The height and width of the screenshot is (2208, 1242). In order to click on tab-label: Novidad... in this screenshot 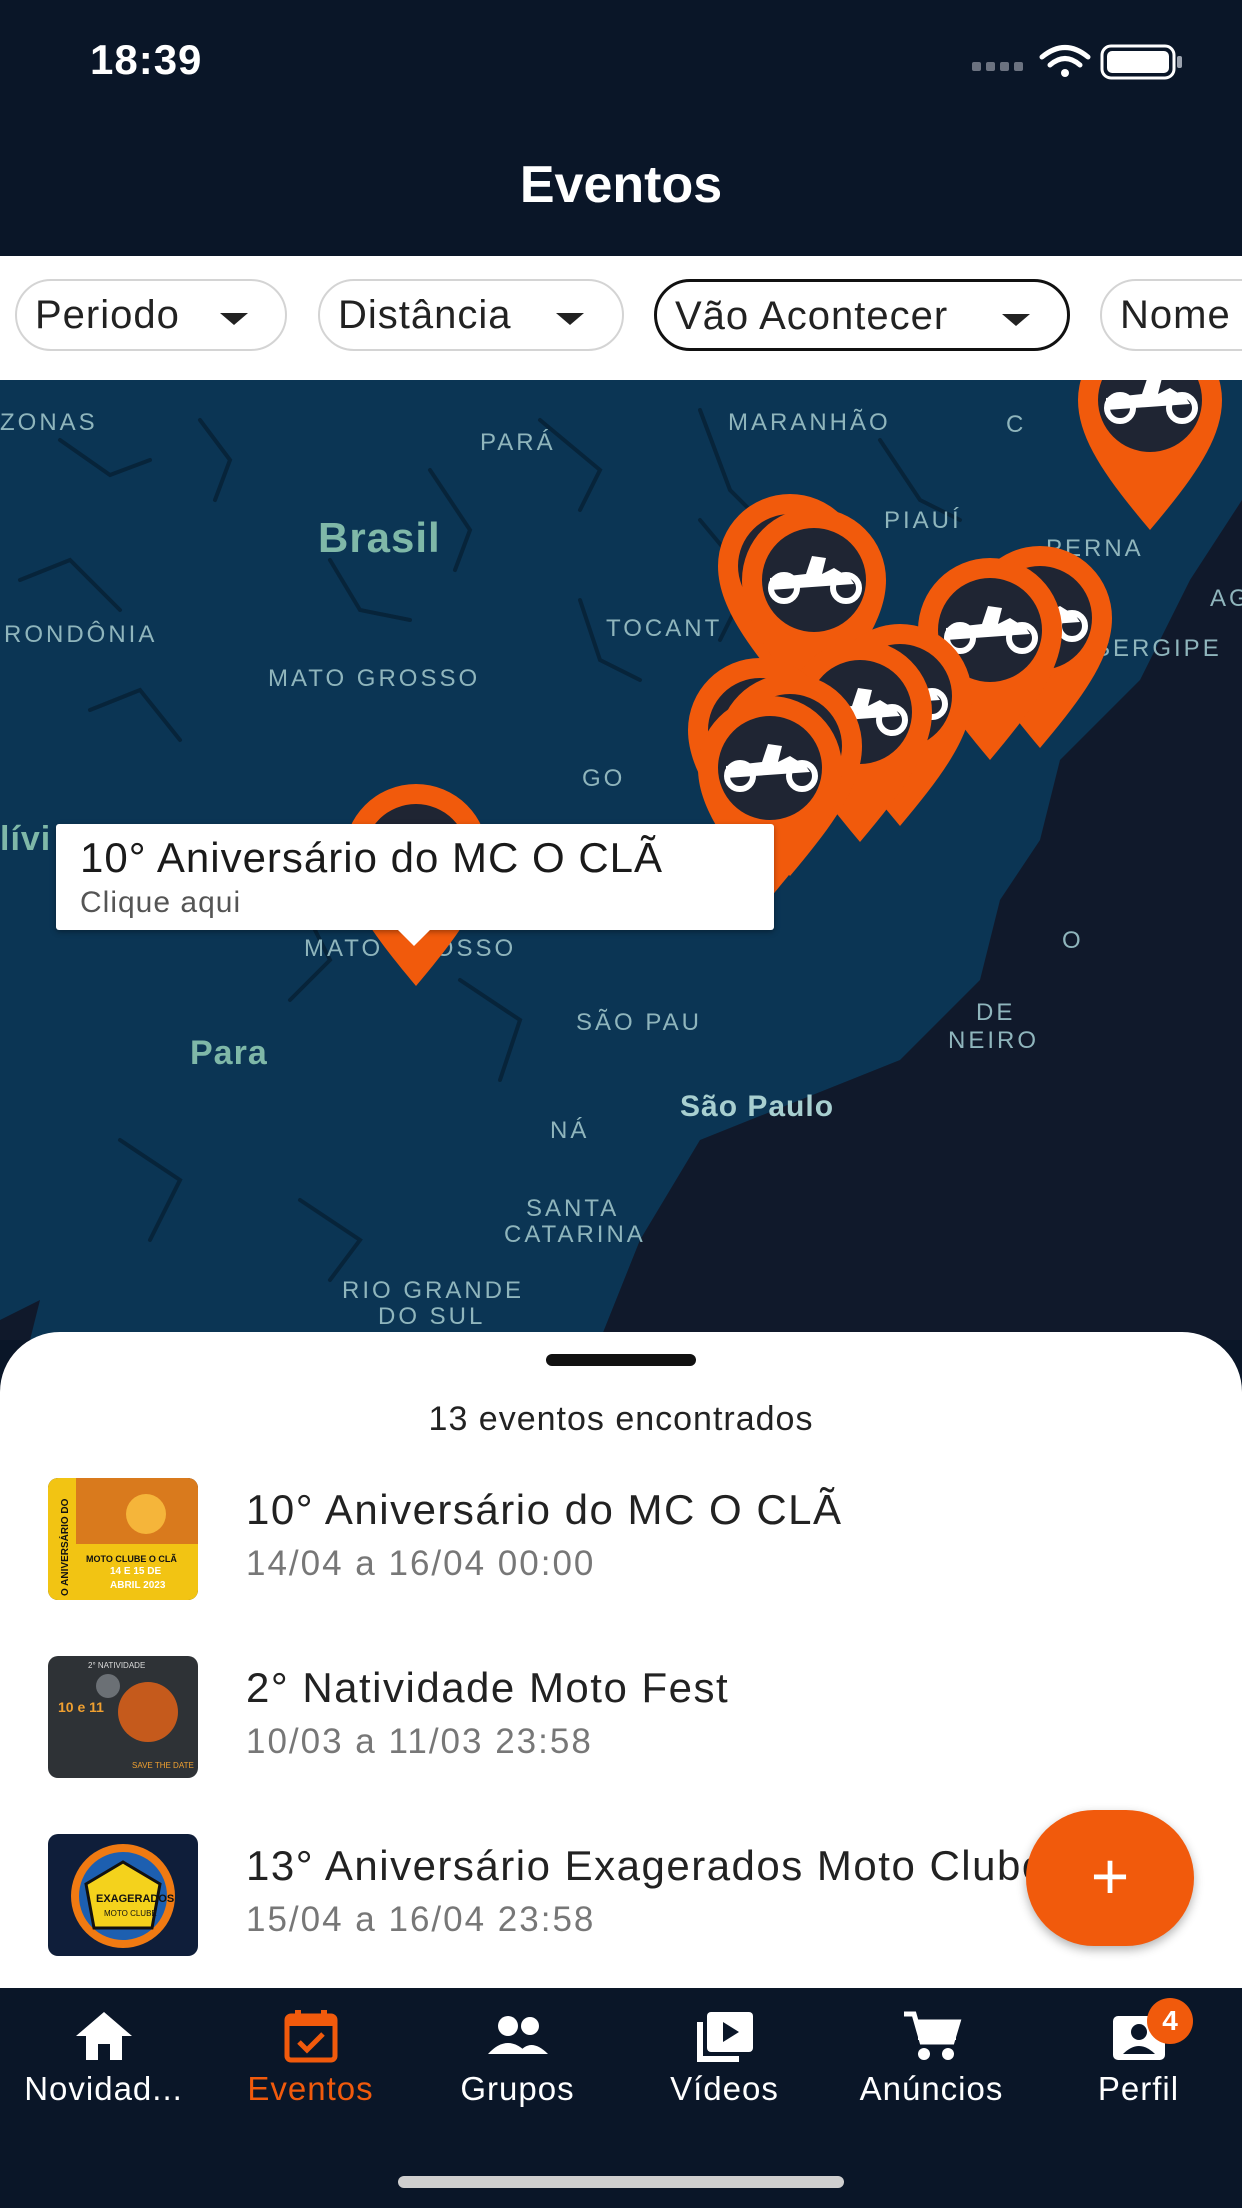, I will do `click(103, 2088)`.